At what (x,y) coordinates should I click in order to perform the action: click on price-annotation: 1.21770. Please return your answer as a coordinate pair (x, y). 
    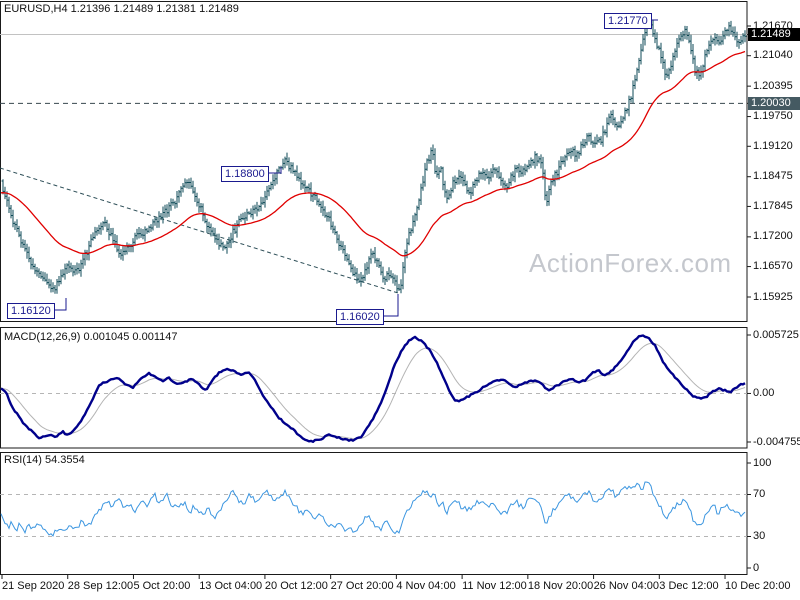
    Looking at the image, I should click on (628, 21).